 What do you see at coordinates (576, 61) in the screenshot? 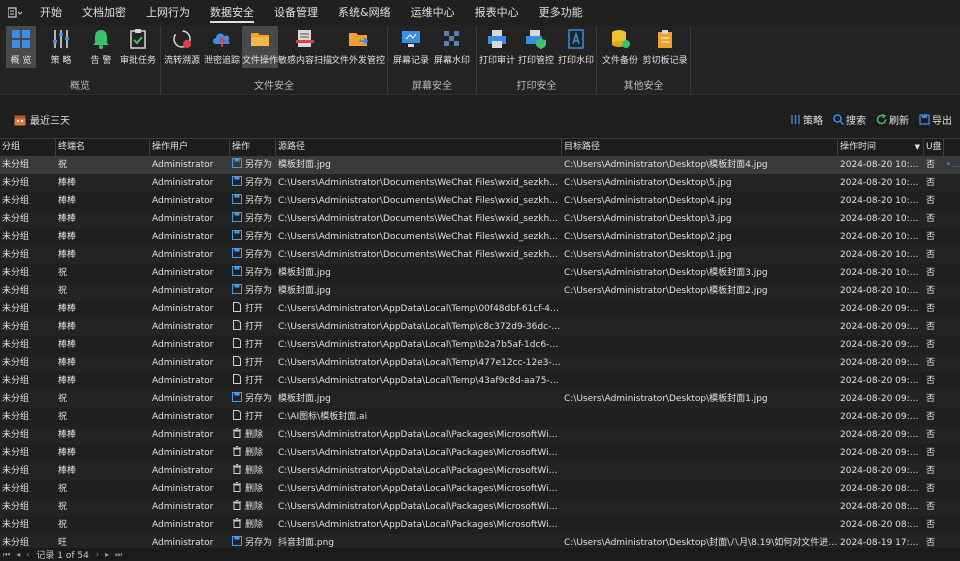
I see `ribbon-label: 打印水印` at bounding box center [576, 61].